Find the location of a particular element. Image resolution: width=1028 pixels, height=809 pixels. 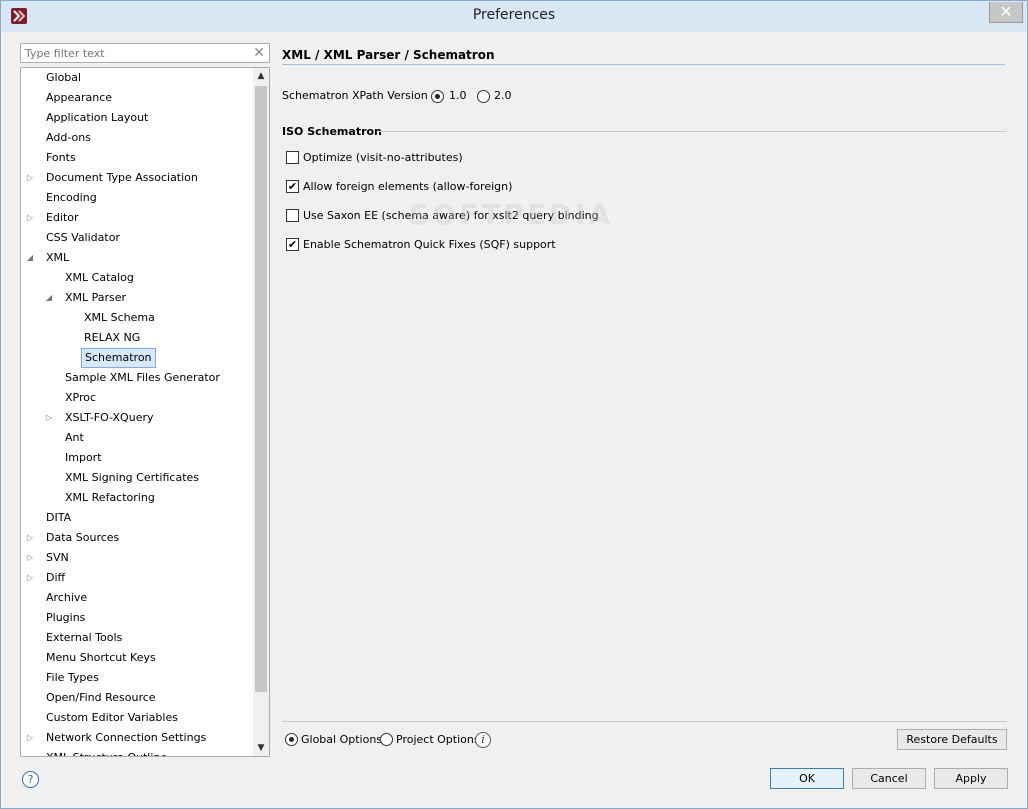

tree-item: Archive is located at coordinates (137, 598).